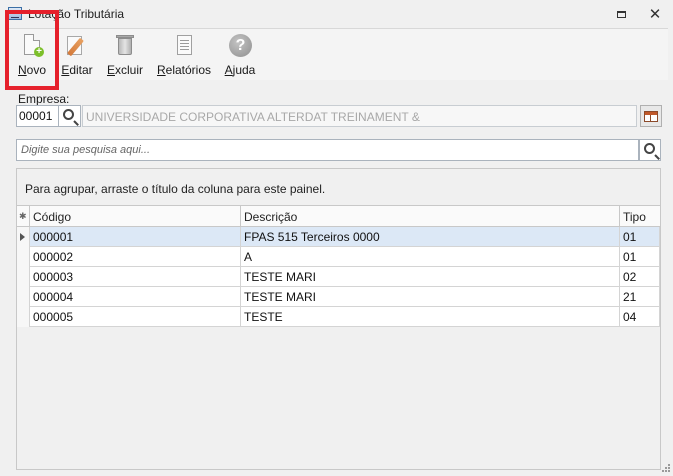  I want to click on grid-header: ✱ Código Descrição Tipo, so click(338, 216).